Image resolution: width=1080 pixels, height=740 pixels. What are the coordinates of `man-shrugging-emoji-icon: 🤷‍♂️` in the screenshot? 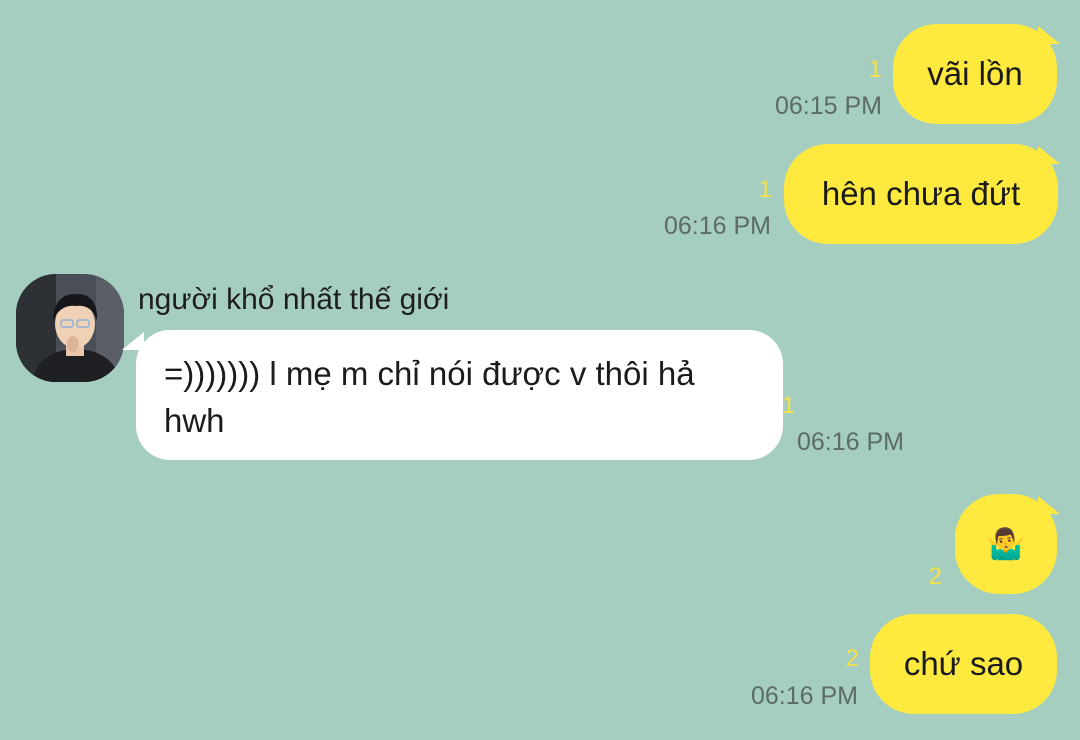 It's located at (1006, 544).